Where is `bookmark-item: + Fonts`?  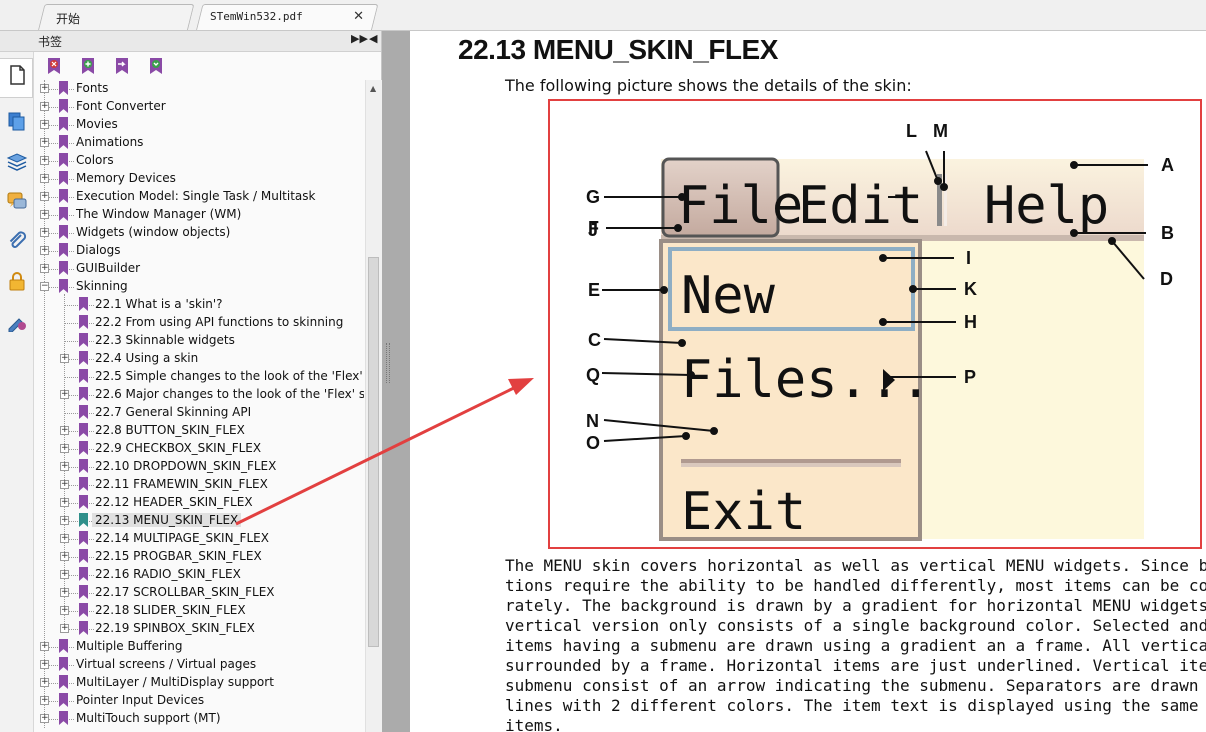 bookmark-item: + Fonts is located at coordinates (199, 89).